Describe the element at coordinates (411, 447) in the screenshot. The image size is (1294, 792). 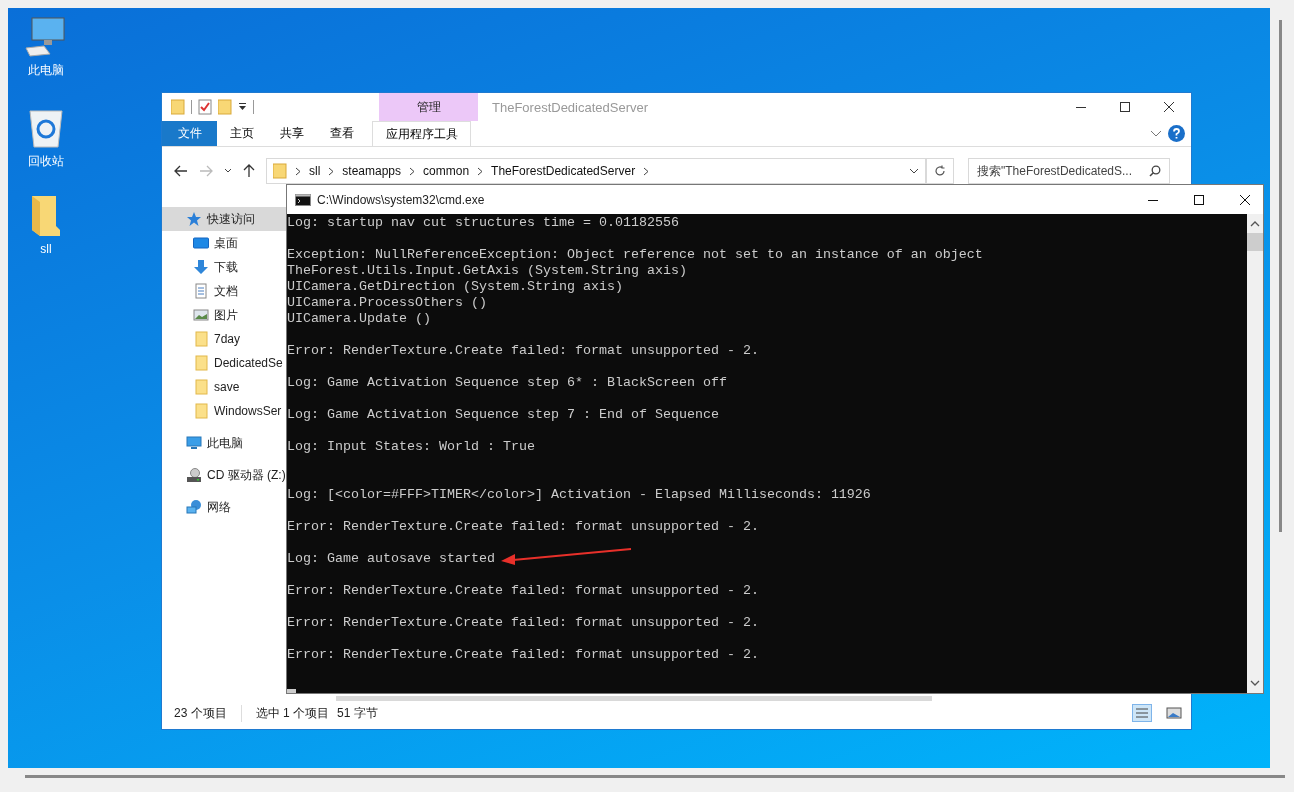
I see `console-line: Log: Input States: World : True` at that location.